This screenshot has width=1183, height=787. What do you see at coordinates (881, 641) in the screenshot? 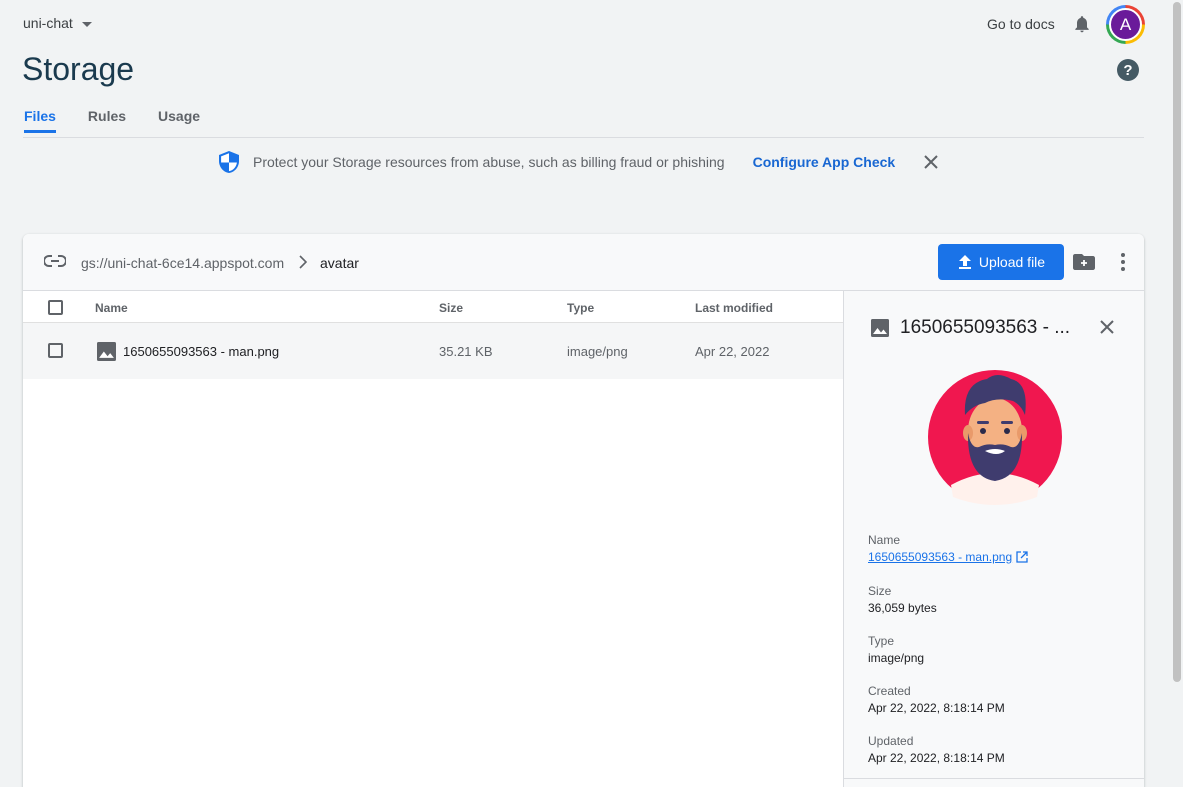
I see `meta-type-label: Type` at bounding box center [881, 641].